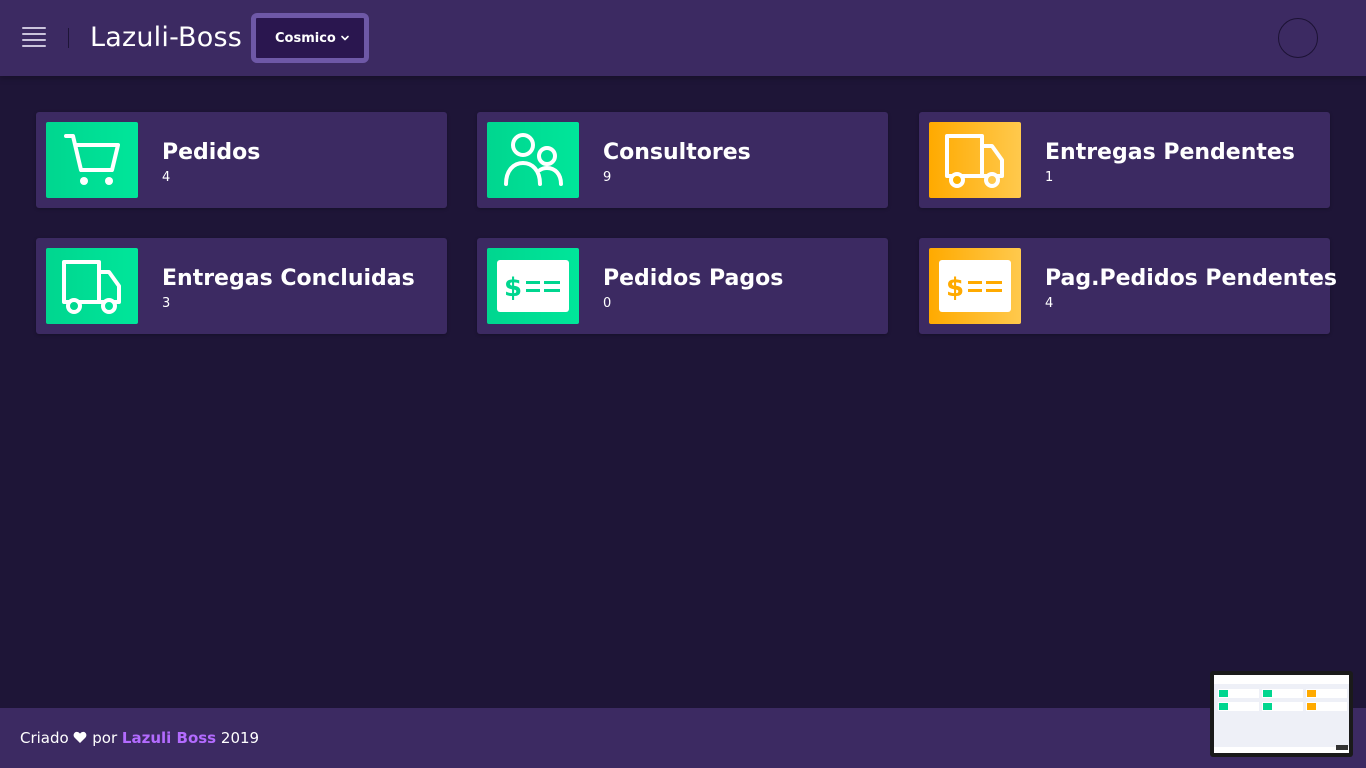 The width and height of the screenshot is (1366, 768). I want to click on card-title: Consultores, so click(677, 152).